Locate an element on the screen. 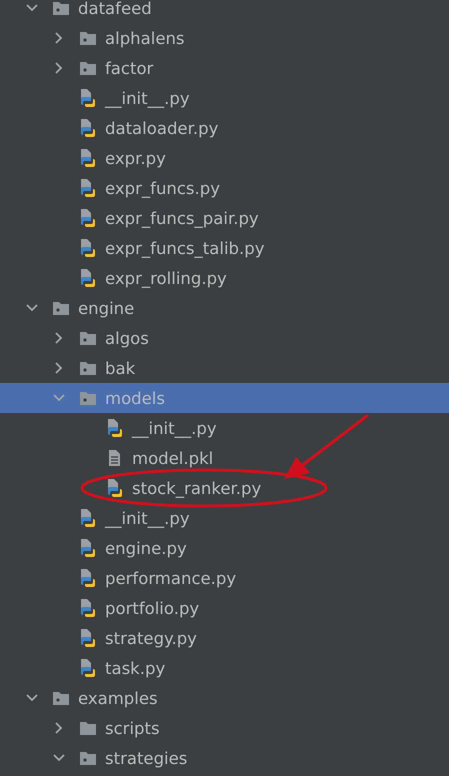 This screenshot has height=776, width=449. tree-item: engine is located at coordinates (224, 308).